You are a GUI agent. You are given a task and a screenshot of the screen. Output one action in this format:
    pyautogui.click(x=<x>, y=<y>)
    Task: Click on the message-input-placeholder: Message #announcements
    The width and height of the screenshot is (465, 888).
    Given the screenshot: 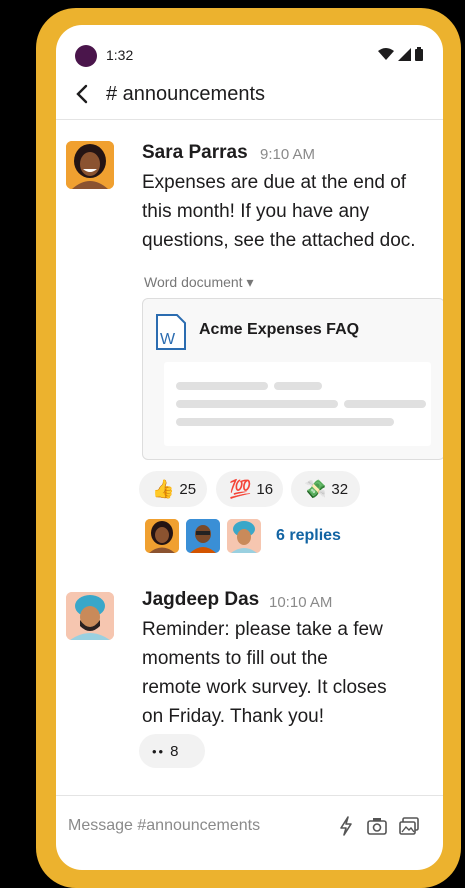 What is the action you would take?
    pyautogui.click(x=164, y=826)
    